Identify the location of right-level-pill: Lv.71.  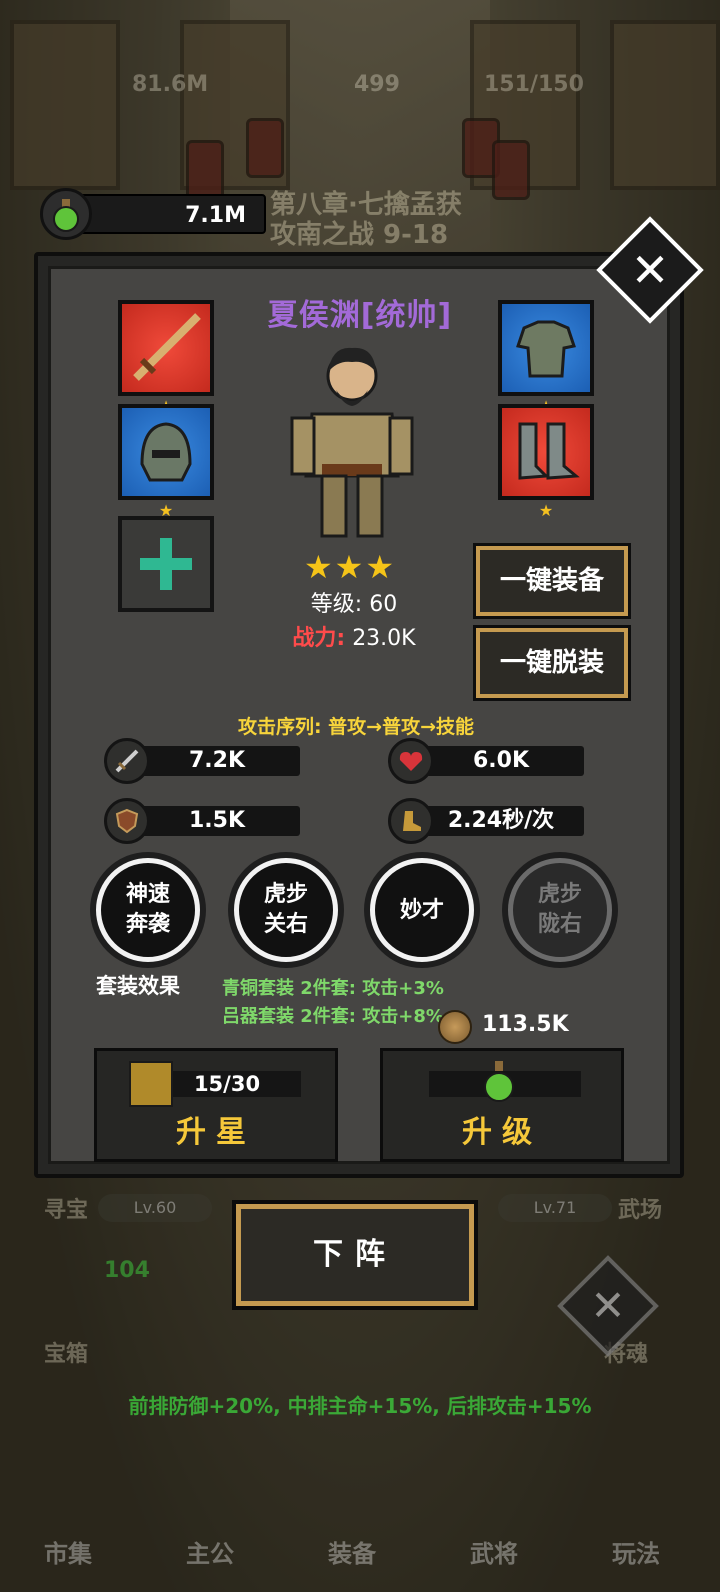
(555, 1208).